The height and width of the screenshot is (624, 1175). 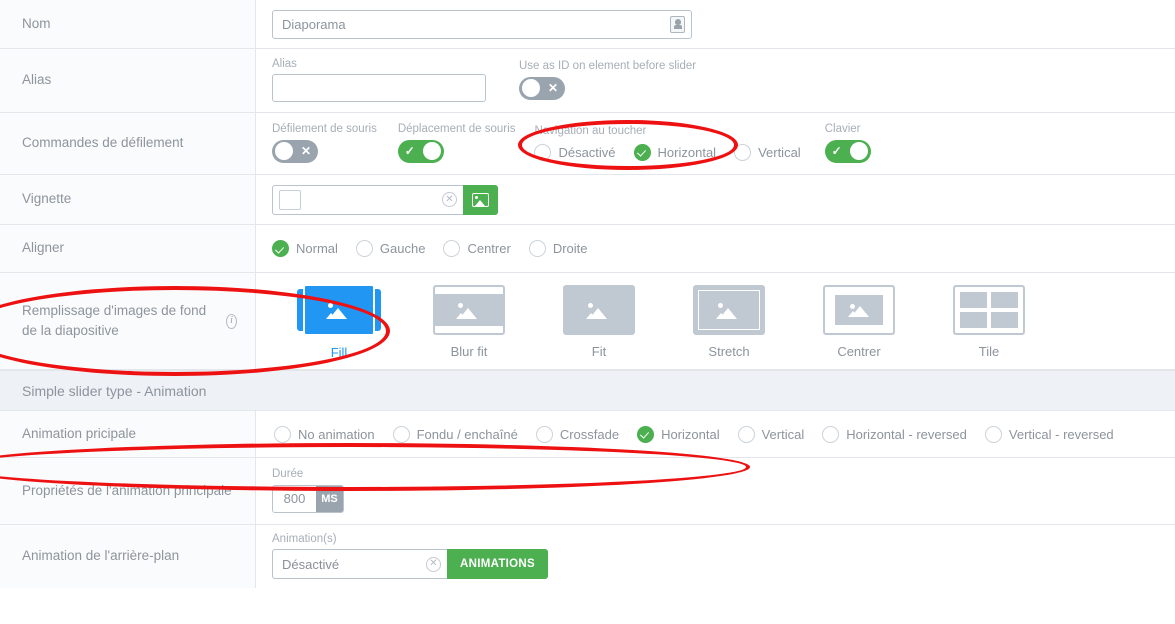 I want to click on main-animation-option-vertical: Vertical, so click(x=771, y=434).